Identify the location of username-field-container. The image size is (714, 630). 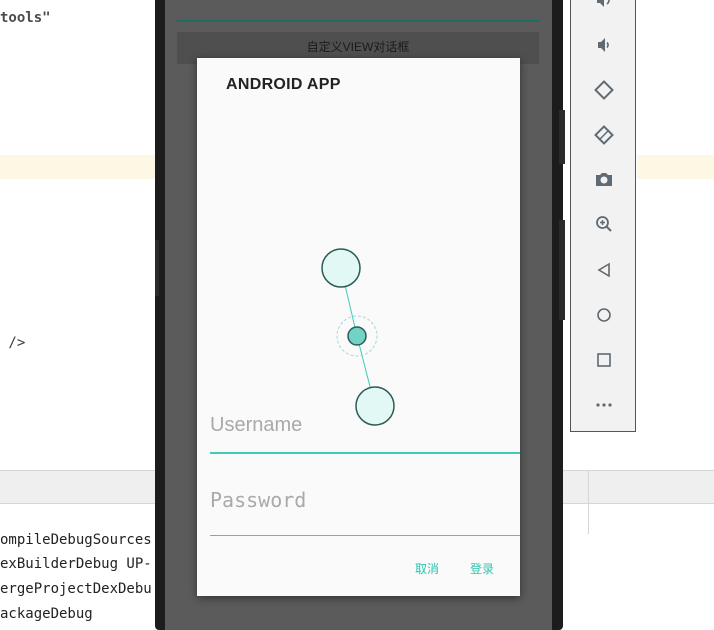
(365, 432).